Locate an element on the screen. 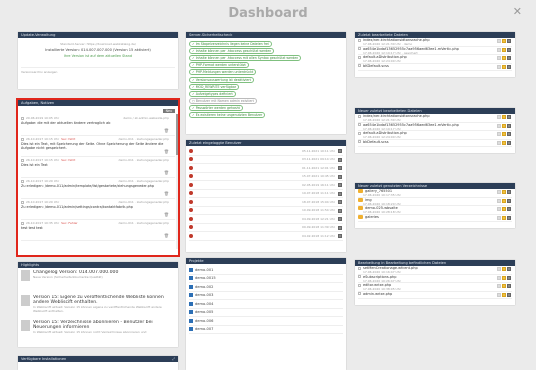  file-item: bkDefault.scss is located at coordinates (435, 143).